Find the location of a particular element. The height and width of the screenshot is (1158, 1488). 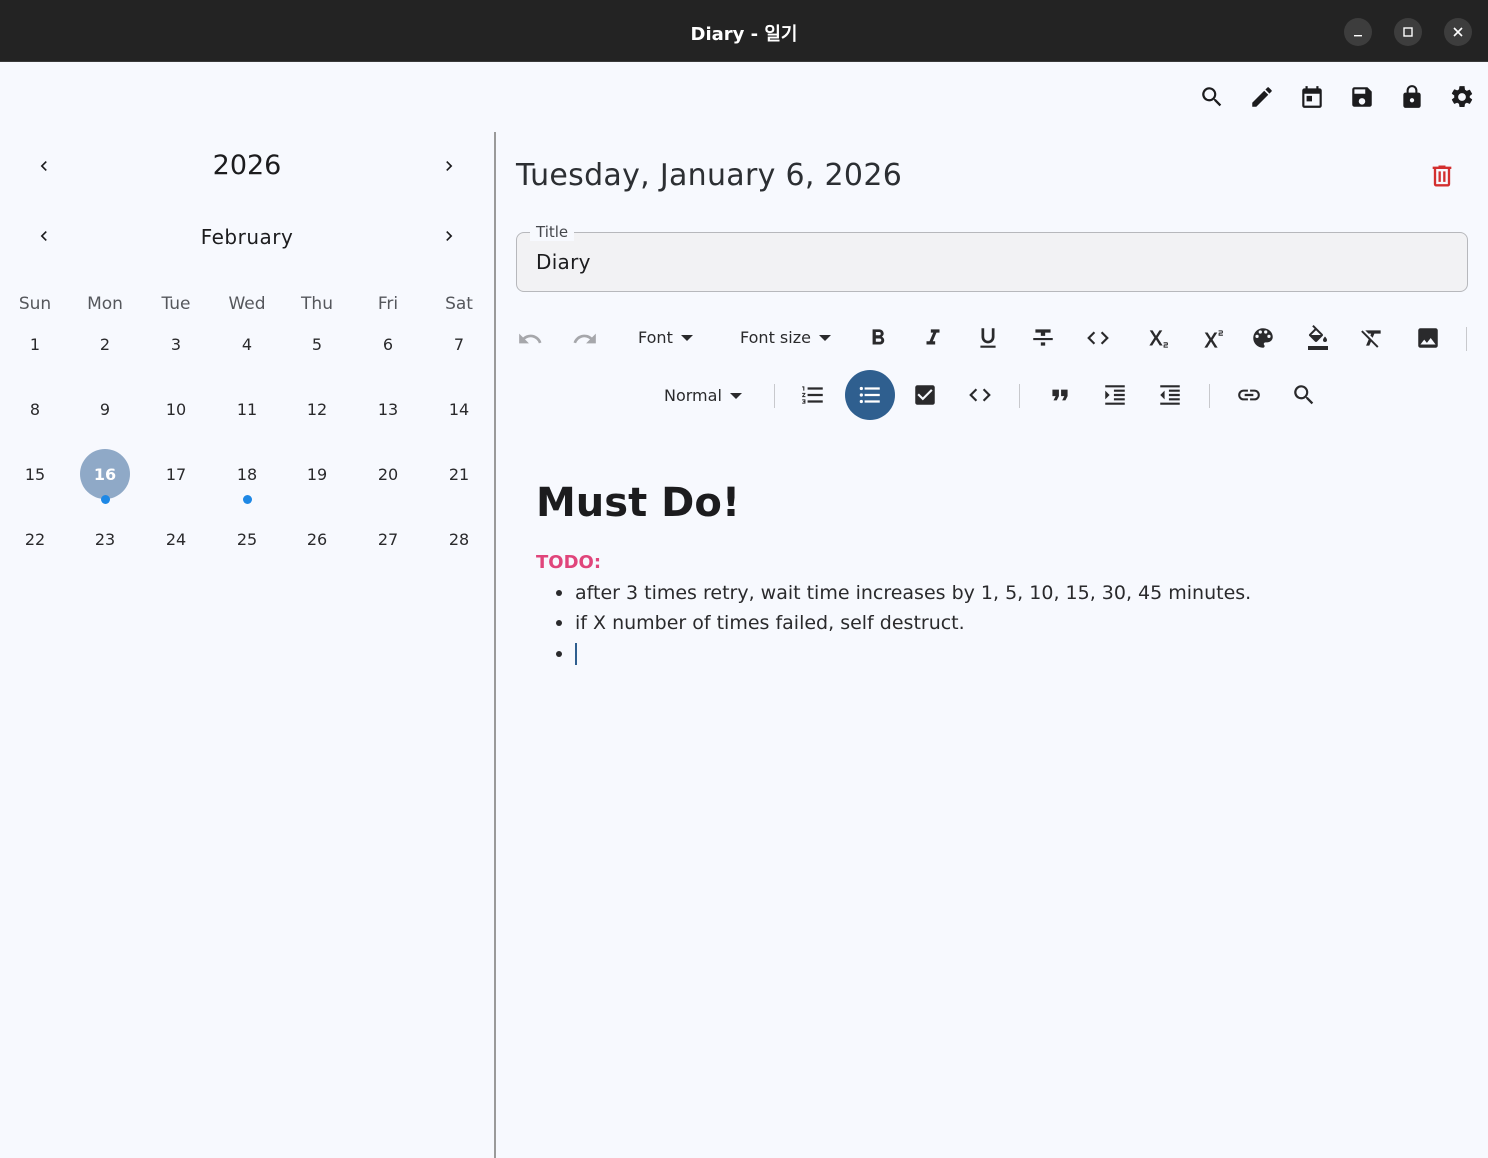

calendar-day: 2 is located at coordinates (105, 344).